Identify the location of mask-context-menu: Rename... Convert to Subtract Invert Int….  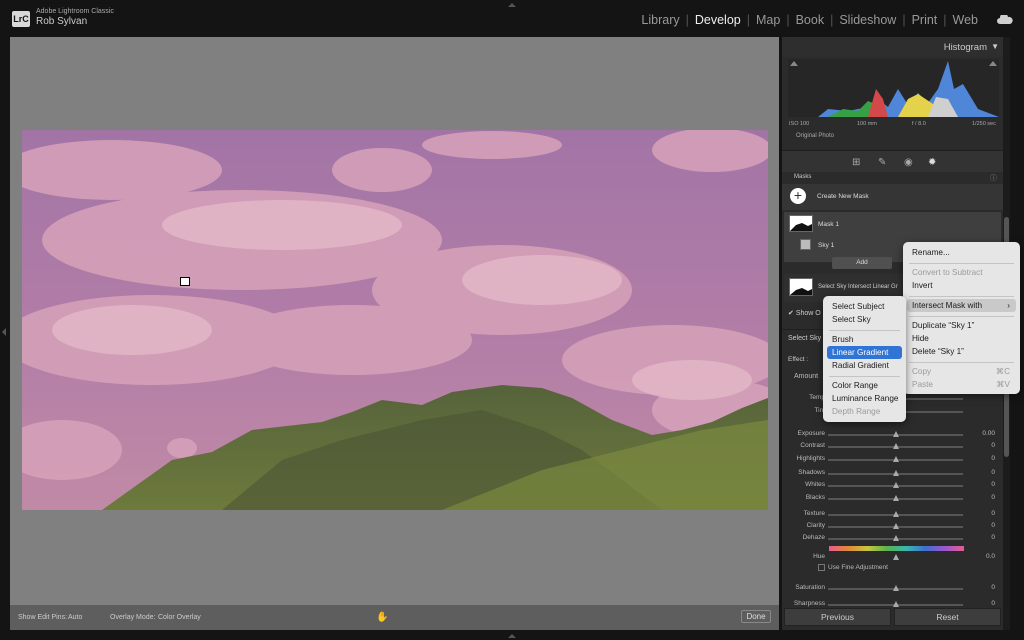
(961, 318).